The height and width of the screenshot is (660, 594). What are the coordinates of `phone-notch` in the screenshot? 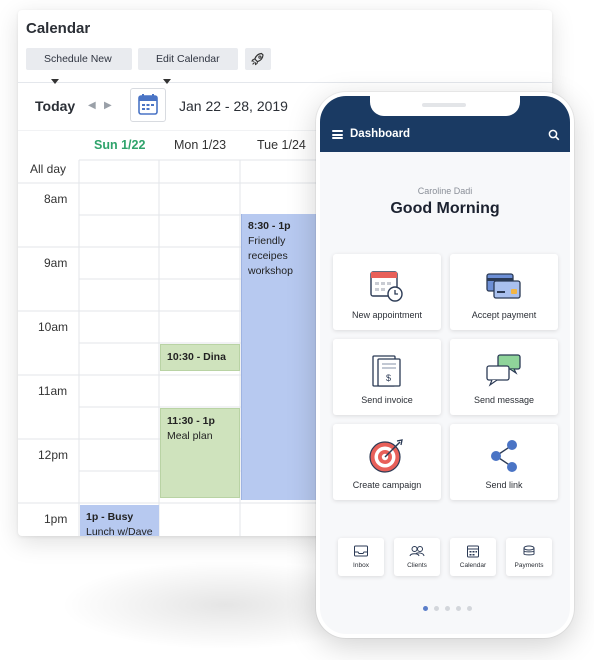 It's located at (445, 106).